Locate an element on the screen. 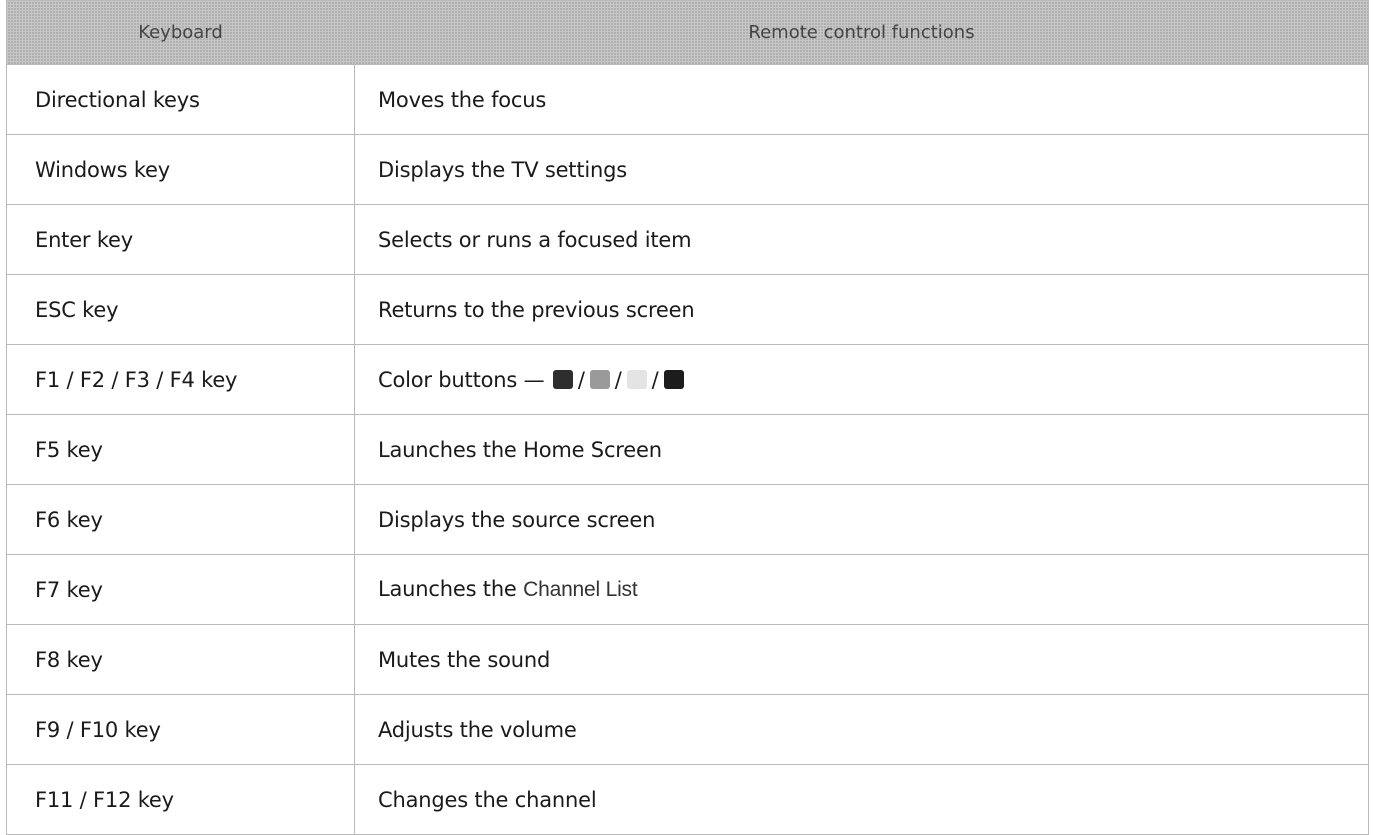  function-cell: Displays the TV settings is located at coordinates (861, 169).